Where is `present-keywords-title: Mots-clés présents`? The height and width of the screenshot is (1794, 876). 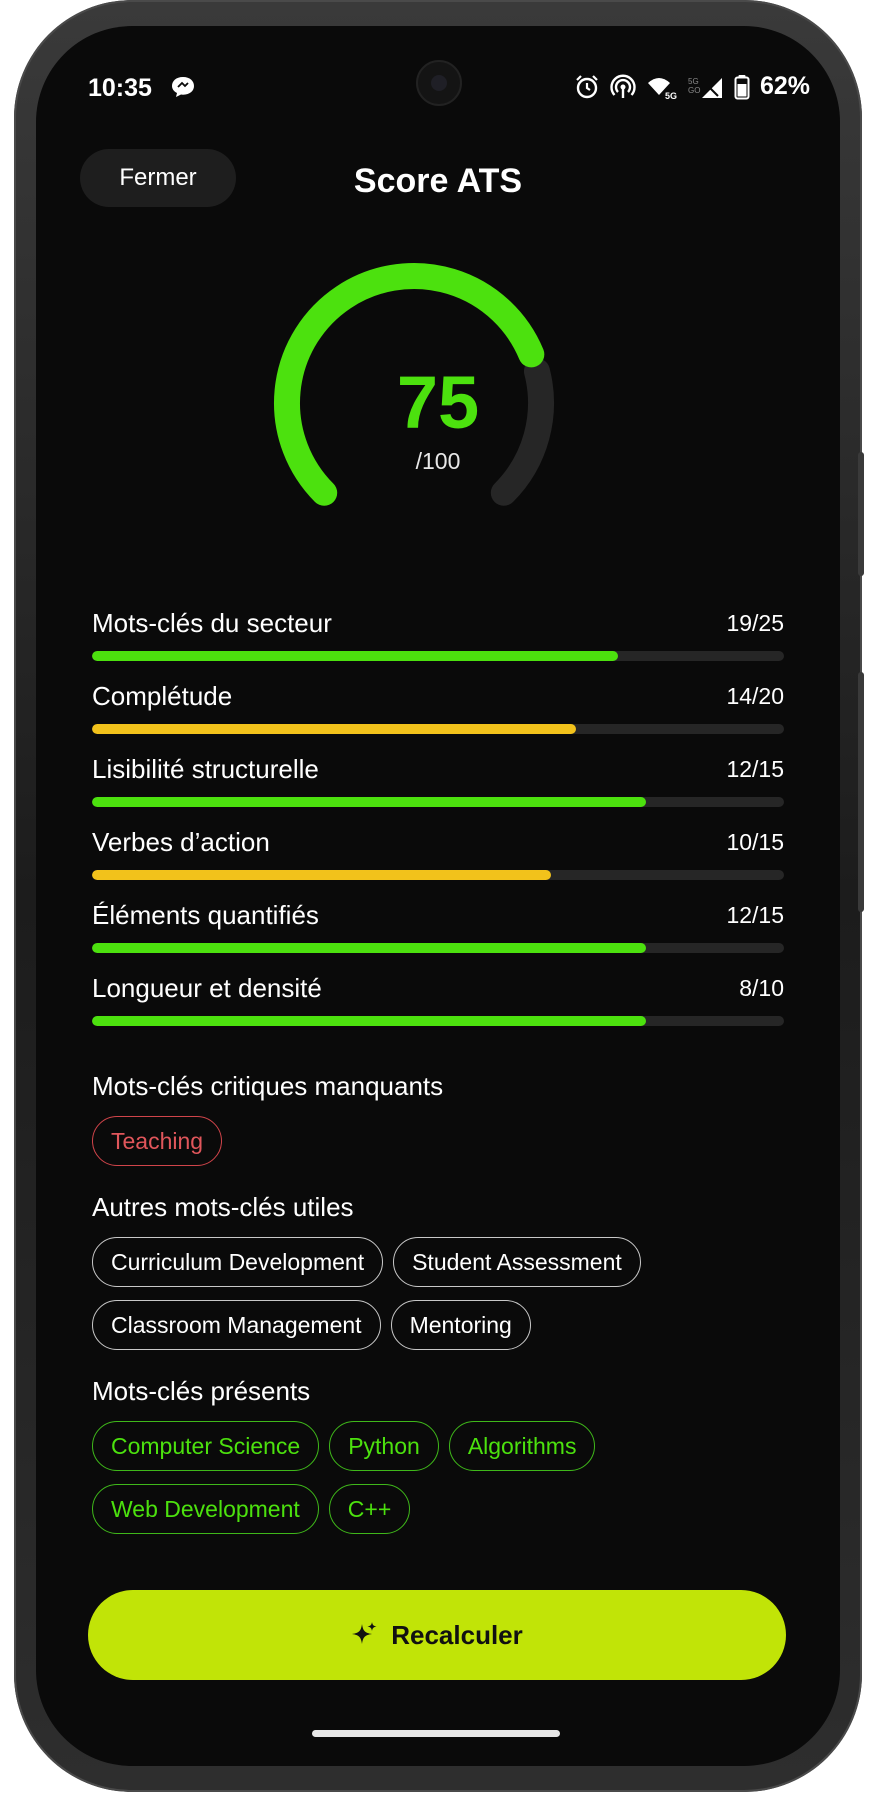 present-keywords-title: Mots-clés présents is located at coordinates (201, 1391).